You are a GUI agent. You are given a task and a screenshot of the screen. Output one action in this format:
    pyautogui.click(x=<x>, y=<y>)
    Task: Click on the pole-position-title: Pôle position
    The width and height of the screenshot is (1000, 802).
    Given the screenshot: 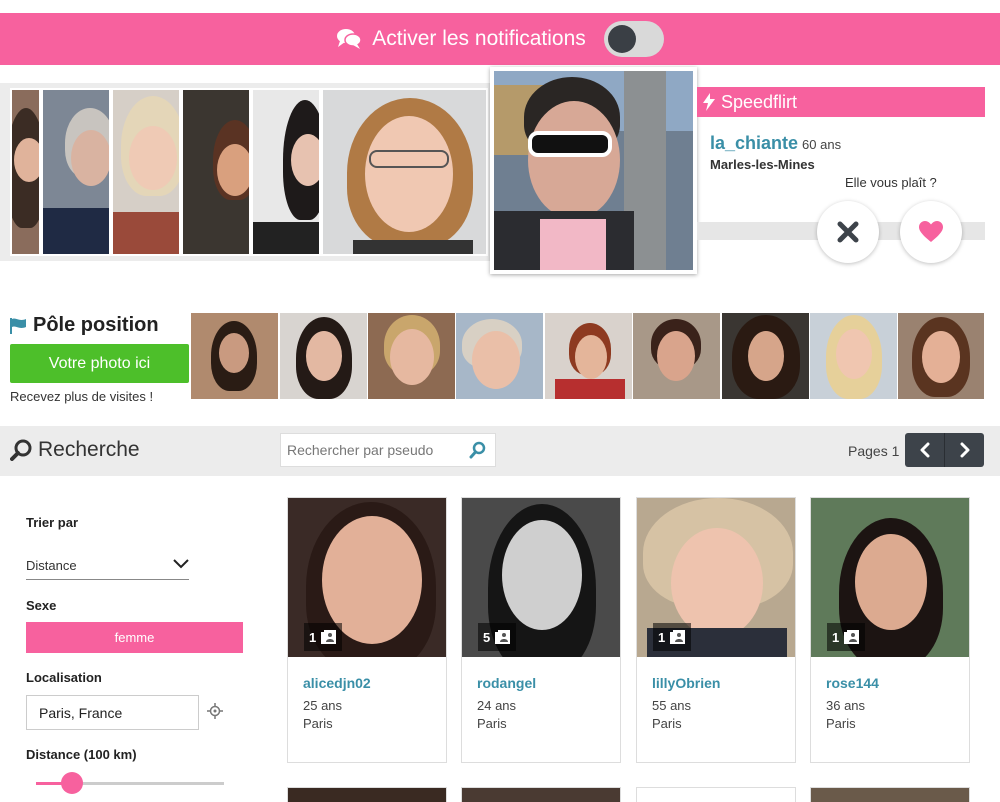 What is the action you would take?
    pyautogui.click(x=84, y=325)
    